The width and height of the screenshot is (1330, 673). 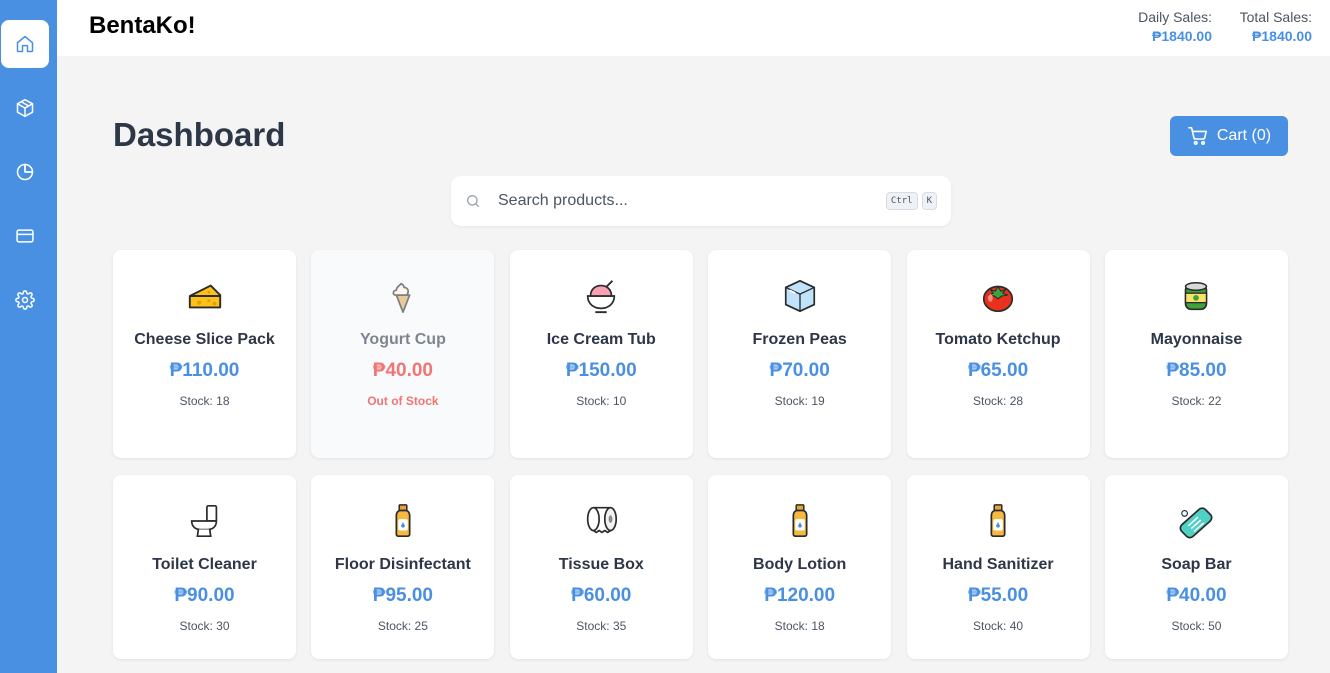 What do you see at coordinates (402, 595) in the screenshot?
I see `product-price: ₱95.00` at bounding box center [402, 595].